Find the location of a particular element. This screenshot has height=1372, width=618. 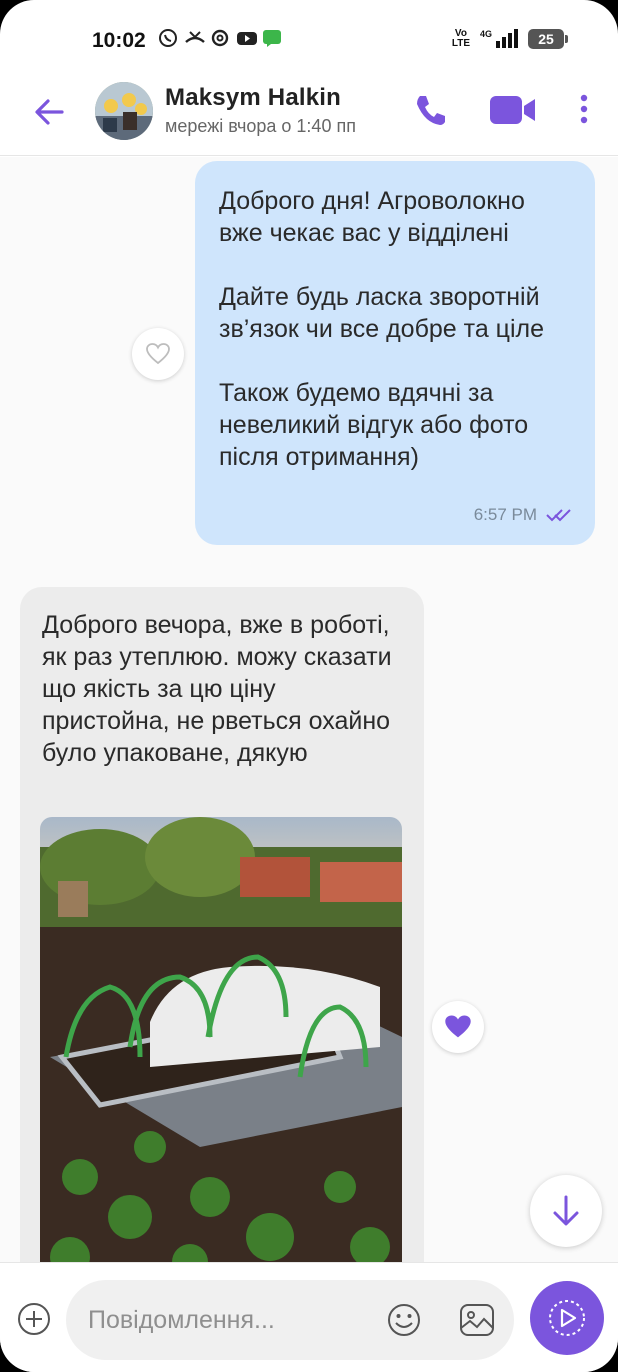

heart-outline-icon is located at coordinates (158, 354).